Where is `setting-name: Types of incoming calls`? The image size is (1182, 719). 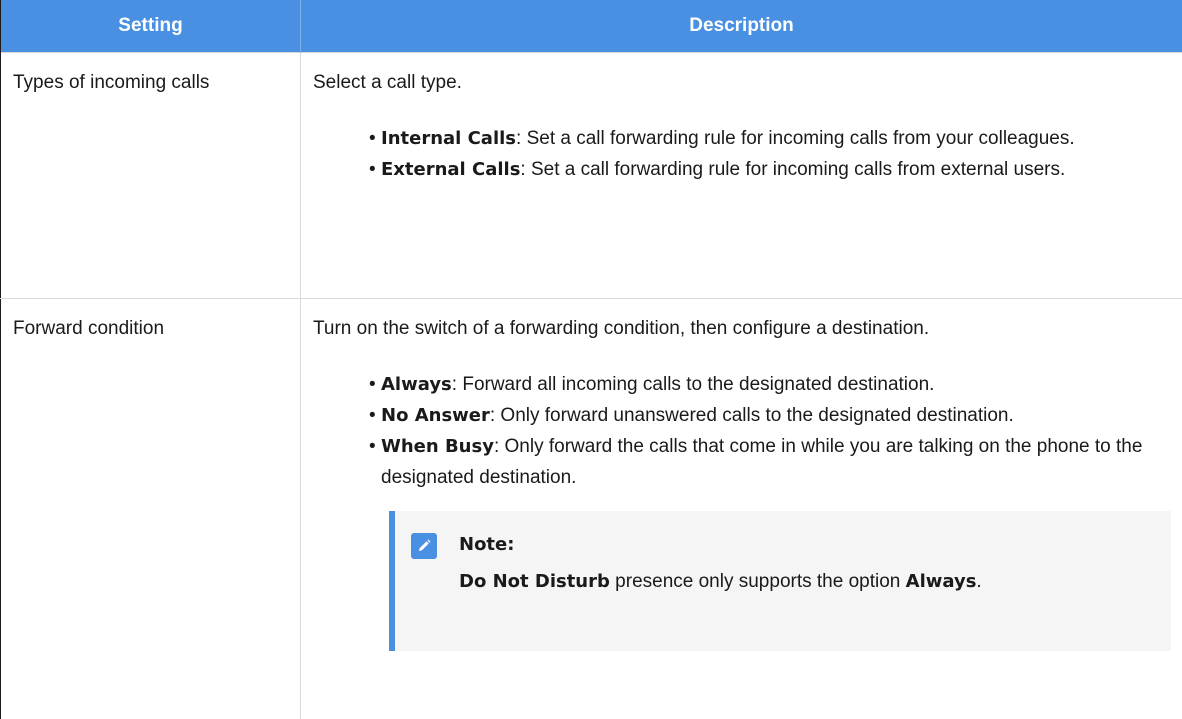 setting-name: Types of incoming calls is located at coordinates (111, 82).